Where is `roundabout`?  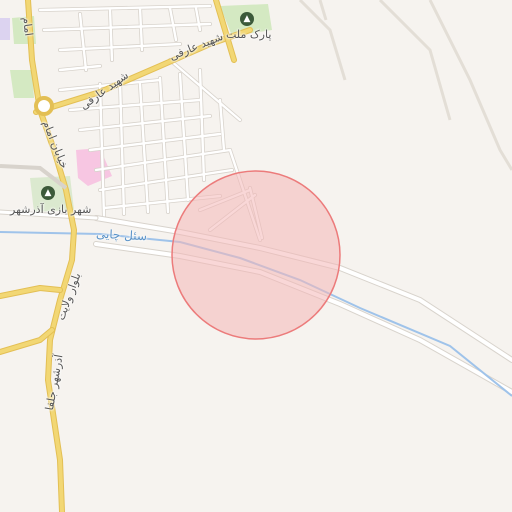 roundabout is located at coordinates (44, 106).